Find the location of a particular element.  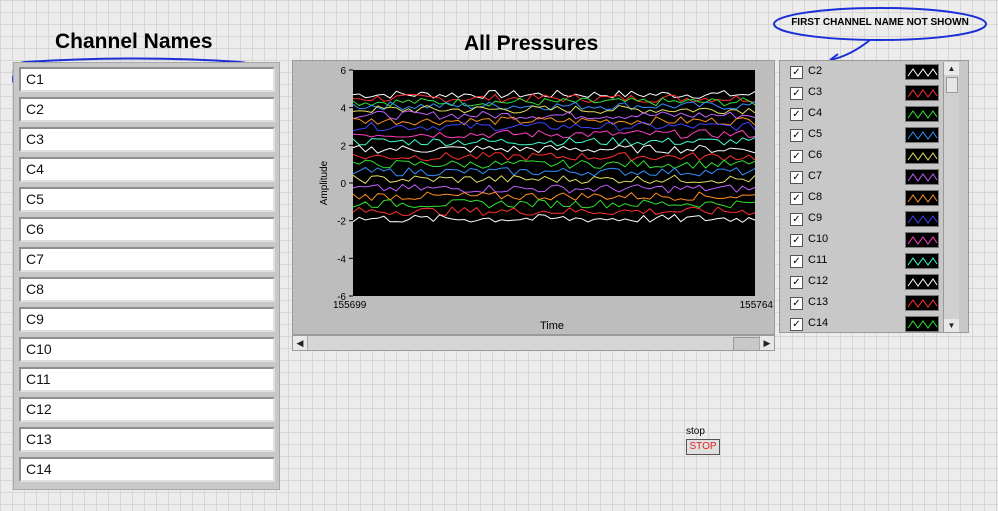

legend-scrollbar: ▲ ▼ is located at coordinates (951, 197).